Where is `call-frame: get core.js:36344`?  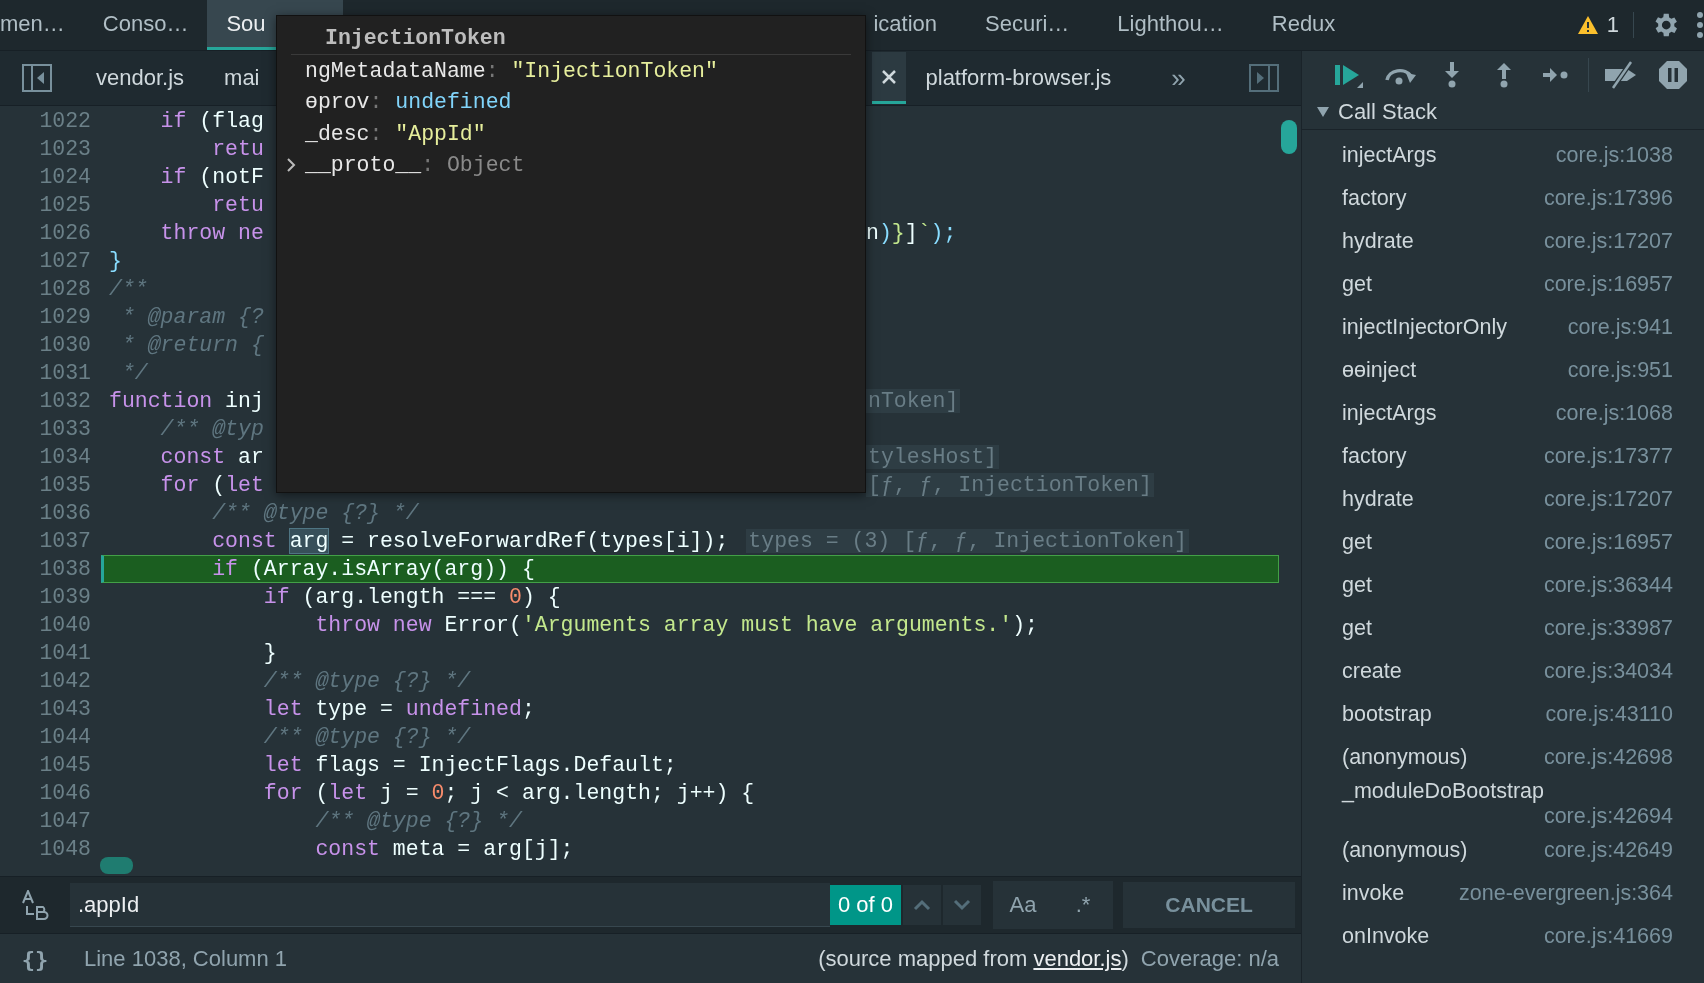
call-frame: get core.js:36344 is located at coordinates (1503, 585).